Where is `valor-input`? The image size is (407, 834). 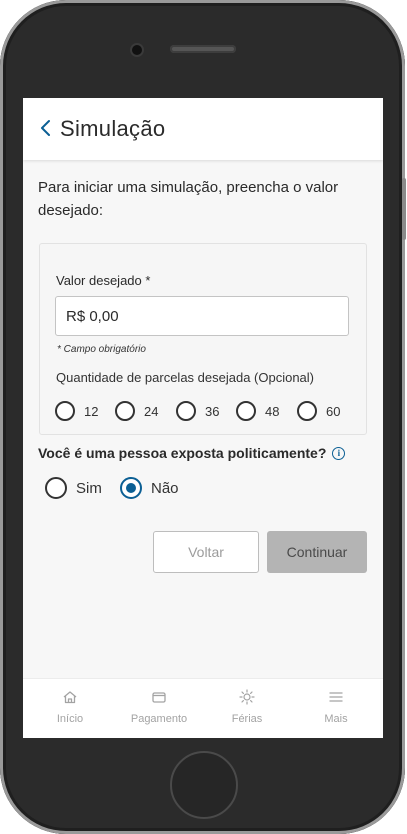
valor-input is located at coordinates (202, 316).